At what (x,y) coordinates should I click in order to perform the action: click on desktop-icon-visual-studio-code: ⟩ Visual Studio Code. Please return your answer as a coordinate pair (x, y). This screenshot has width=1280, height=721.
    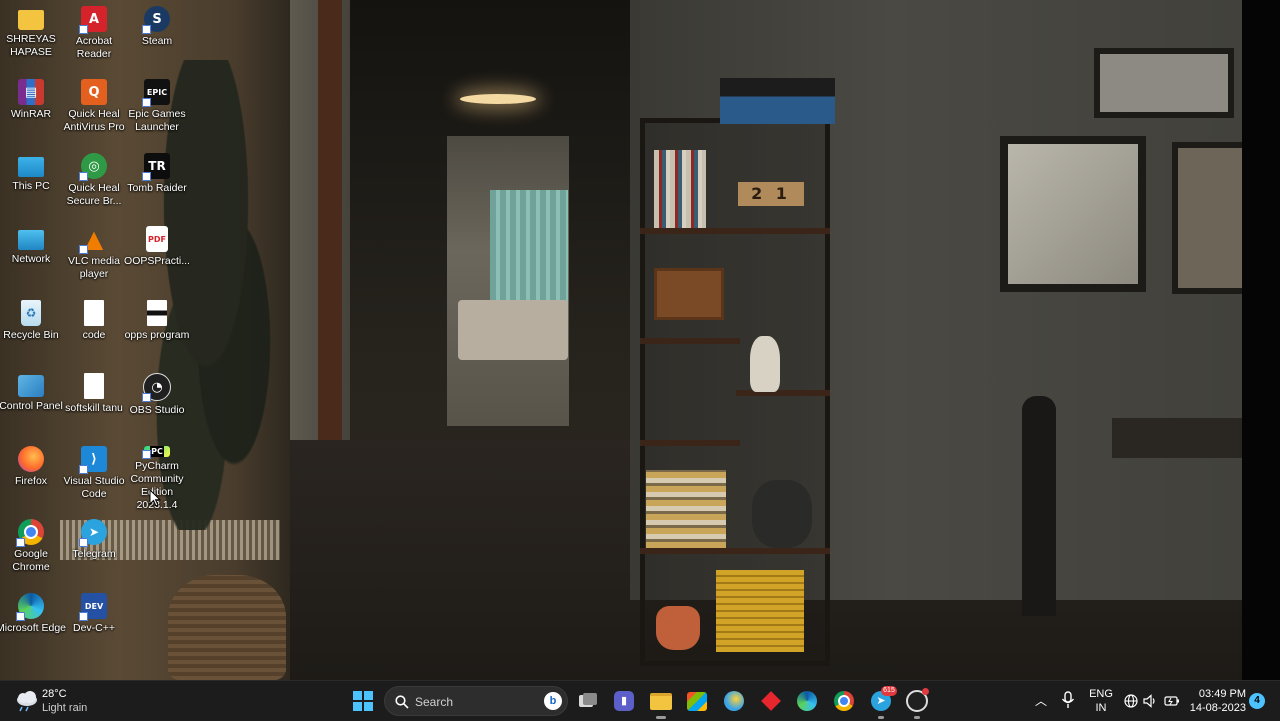
    Looking at the image, I should click on (94, 476).